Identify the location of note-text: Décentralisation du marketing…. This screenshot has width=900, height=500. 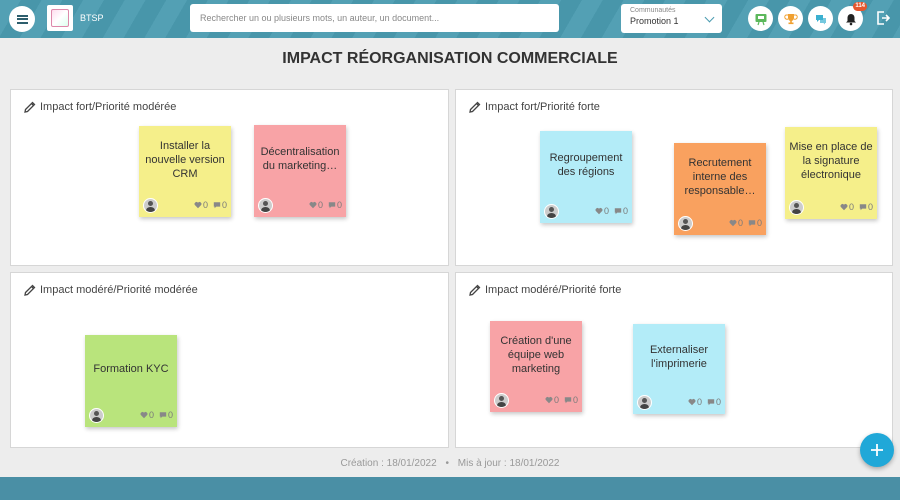
(300, 159).